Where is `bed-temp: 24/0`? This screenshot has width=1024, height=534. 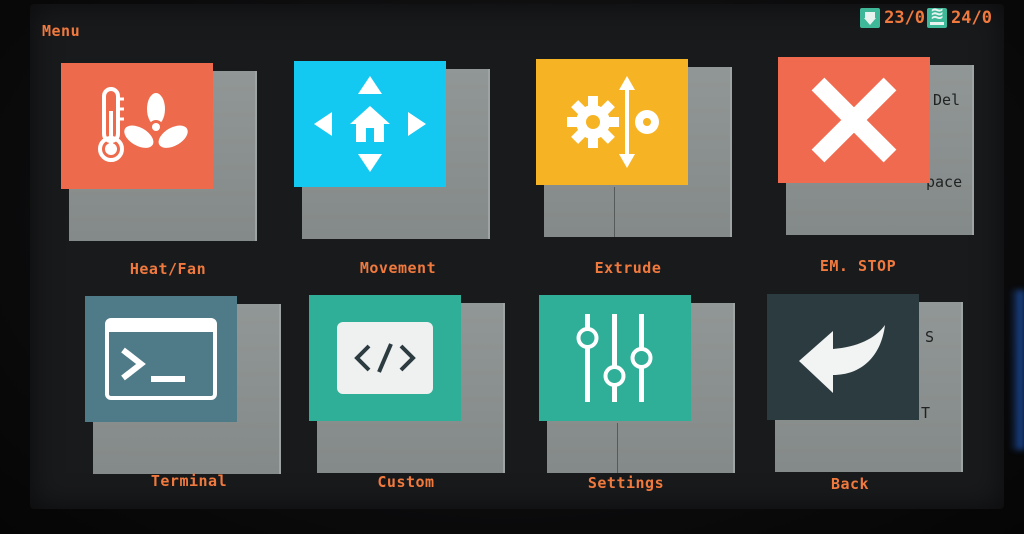 bed-temp: 24/0 is located at coordinates (971, 18).